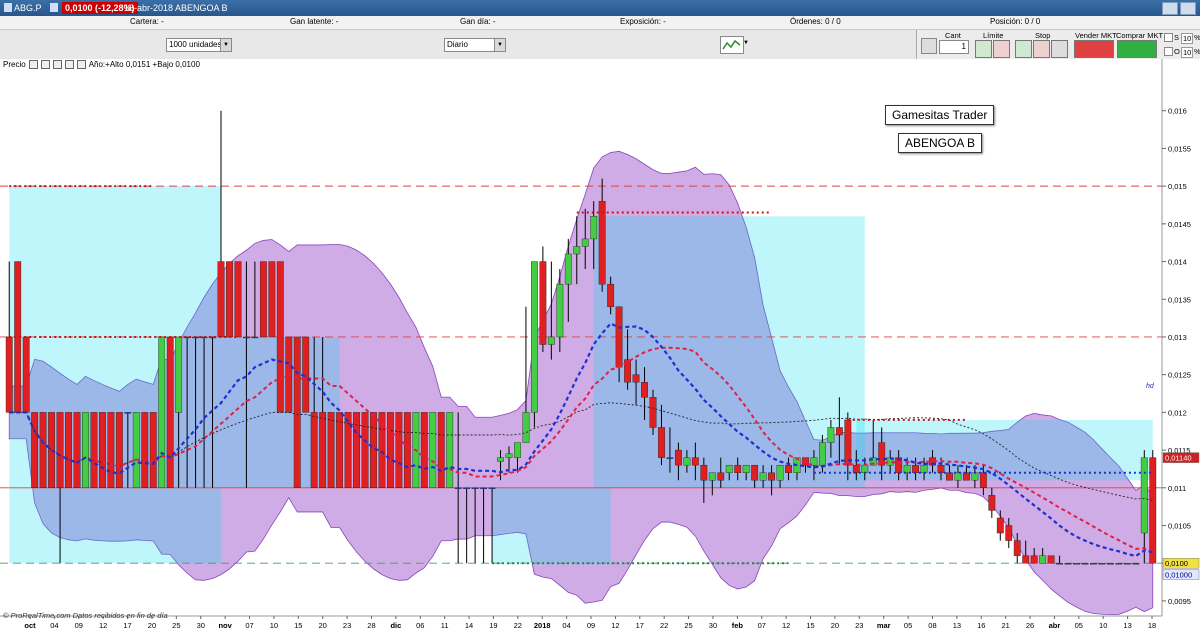 This screenshot has width=1200, height=631. Describe the element at coordinates (8, 7) in the screenshot. I see `chart-icon` at that location.